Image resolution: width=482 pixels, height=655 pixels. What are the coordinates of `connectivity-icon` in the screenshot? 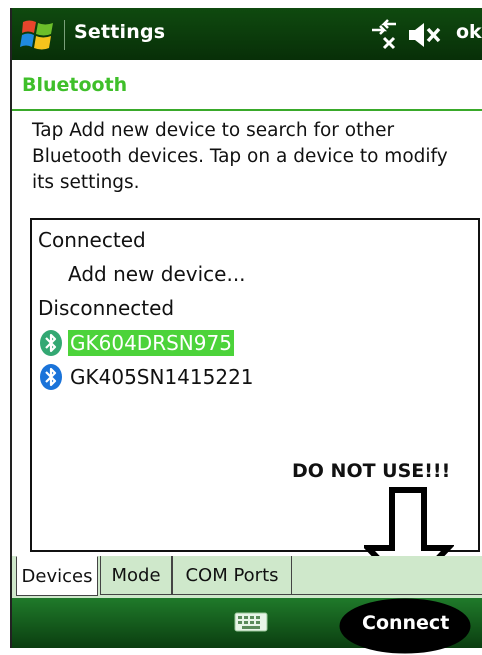 It's located at (384, 34).